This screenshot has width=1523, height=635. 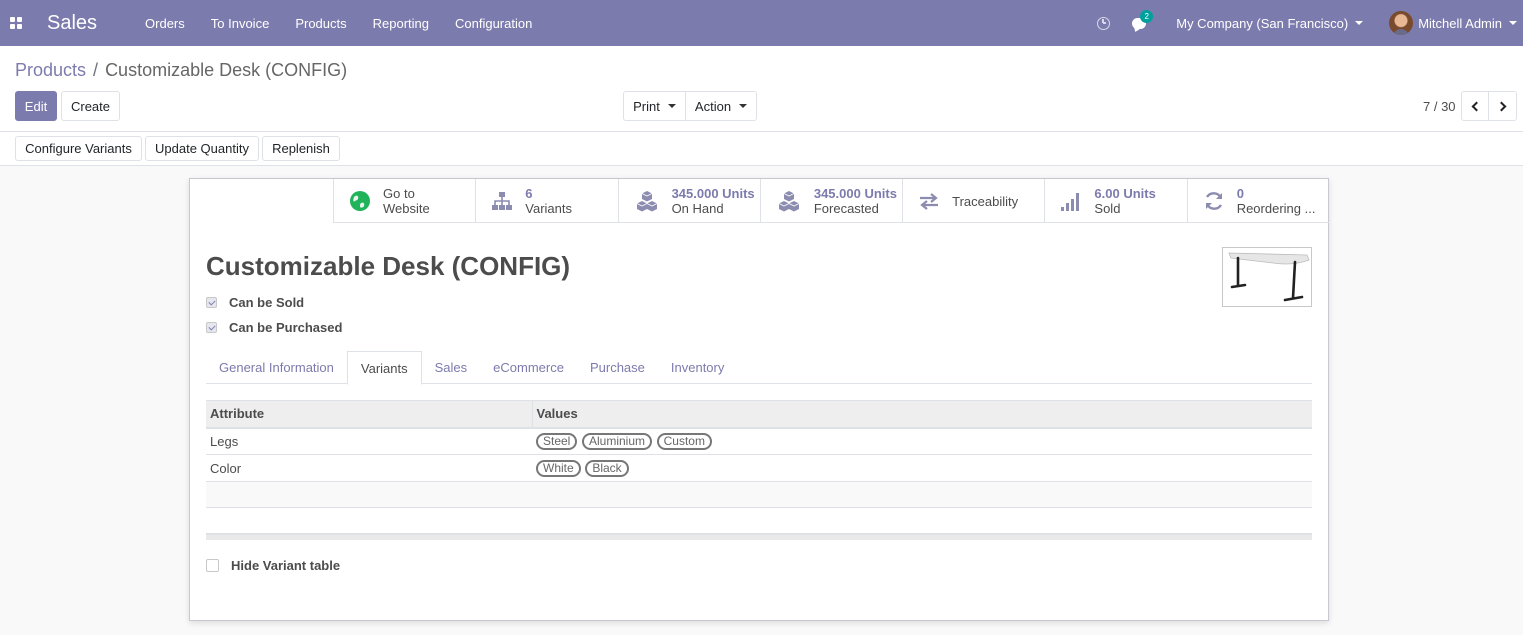 What do you see at coordinates (922, 414) in the screenshot?
I see `column-header-values: Values` at bounding box center [922, 414].